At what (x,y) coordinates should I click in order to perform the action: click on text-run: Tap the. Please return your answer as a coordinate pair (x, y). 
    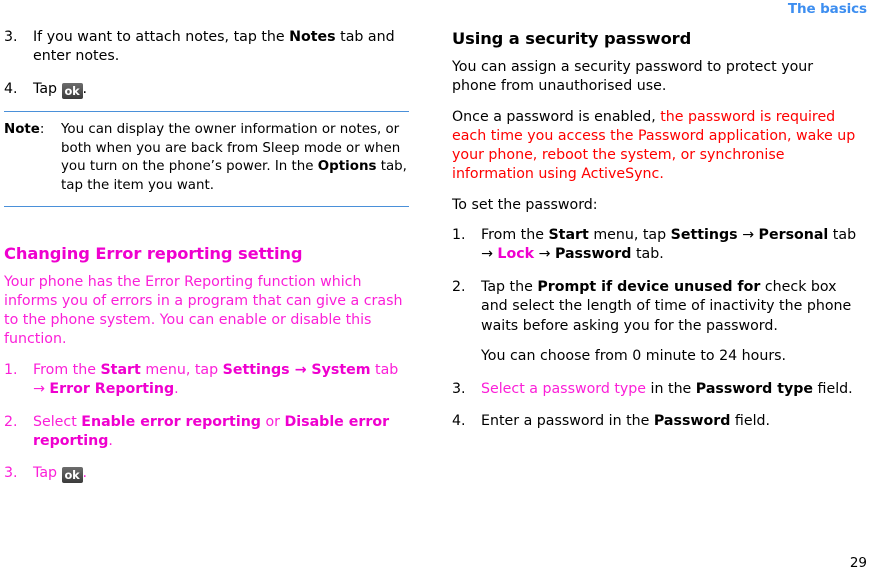
    Looking at the image, I should click on (509, 286).